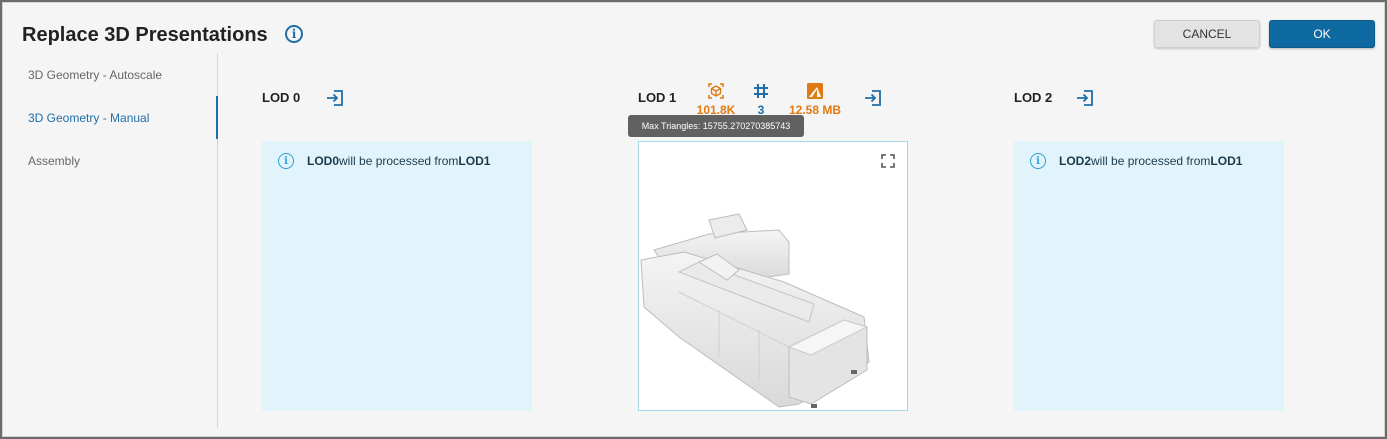 The height and width of the screenshot is (439, 1387). I want to click on import-lod1-icon, so click(873, 98).